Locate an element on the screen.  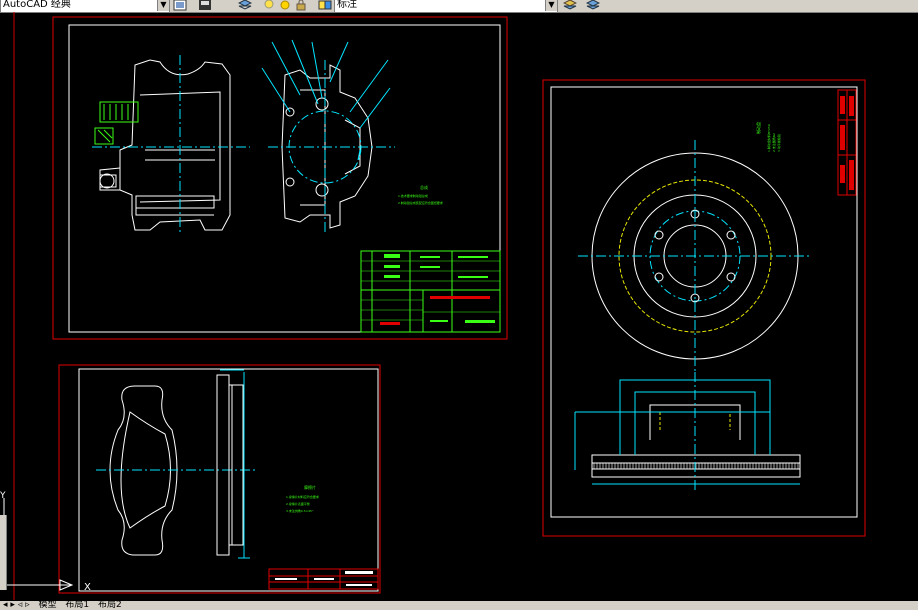
left-scrollbar is located at coordinates (3, 552).